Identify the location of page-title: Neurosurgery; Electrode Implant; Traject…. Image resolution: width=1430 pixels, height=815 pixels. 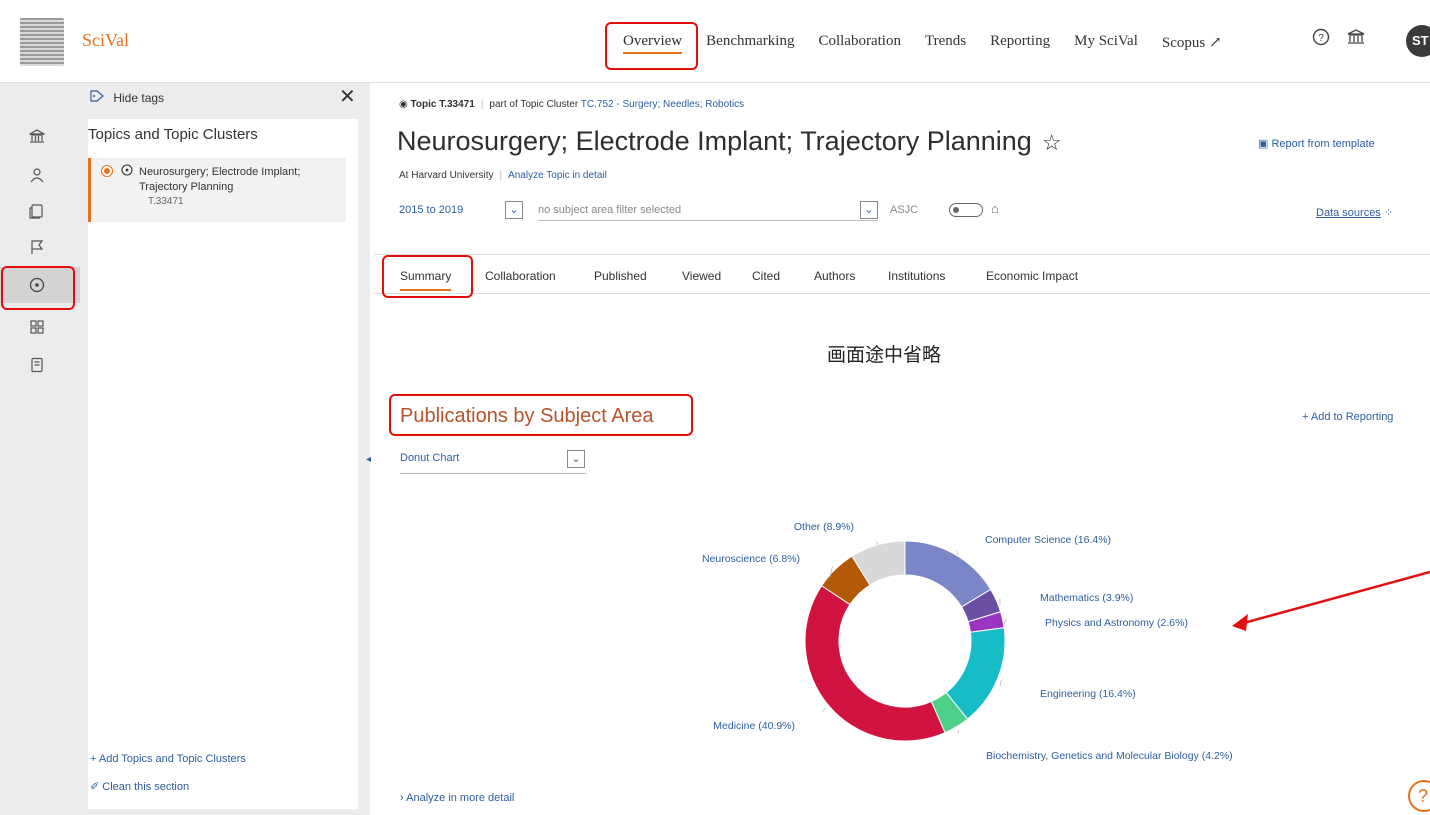
(729, 141).